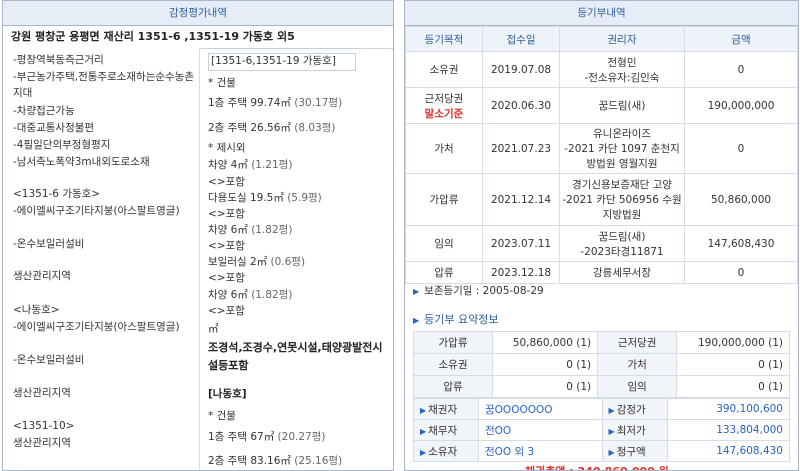 Image resolution: width=800 pixels, height=471 pixels. What do you see at coordinates (521, 39) in the screenshot?
I see `col-header: 접수일` at bounding box center [521, 39].